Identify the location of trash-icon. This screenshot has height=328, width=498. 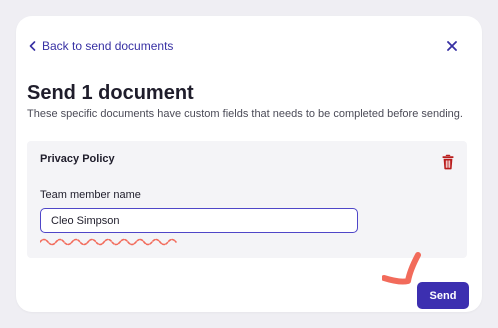
(448, 164).